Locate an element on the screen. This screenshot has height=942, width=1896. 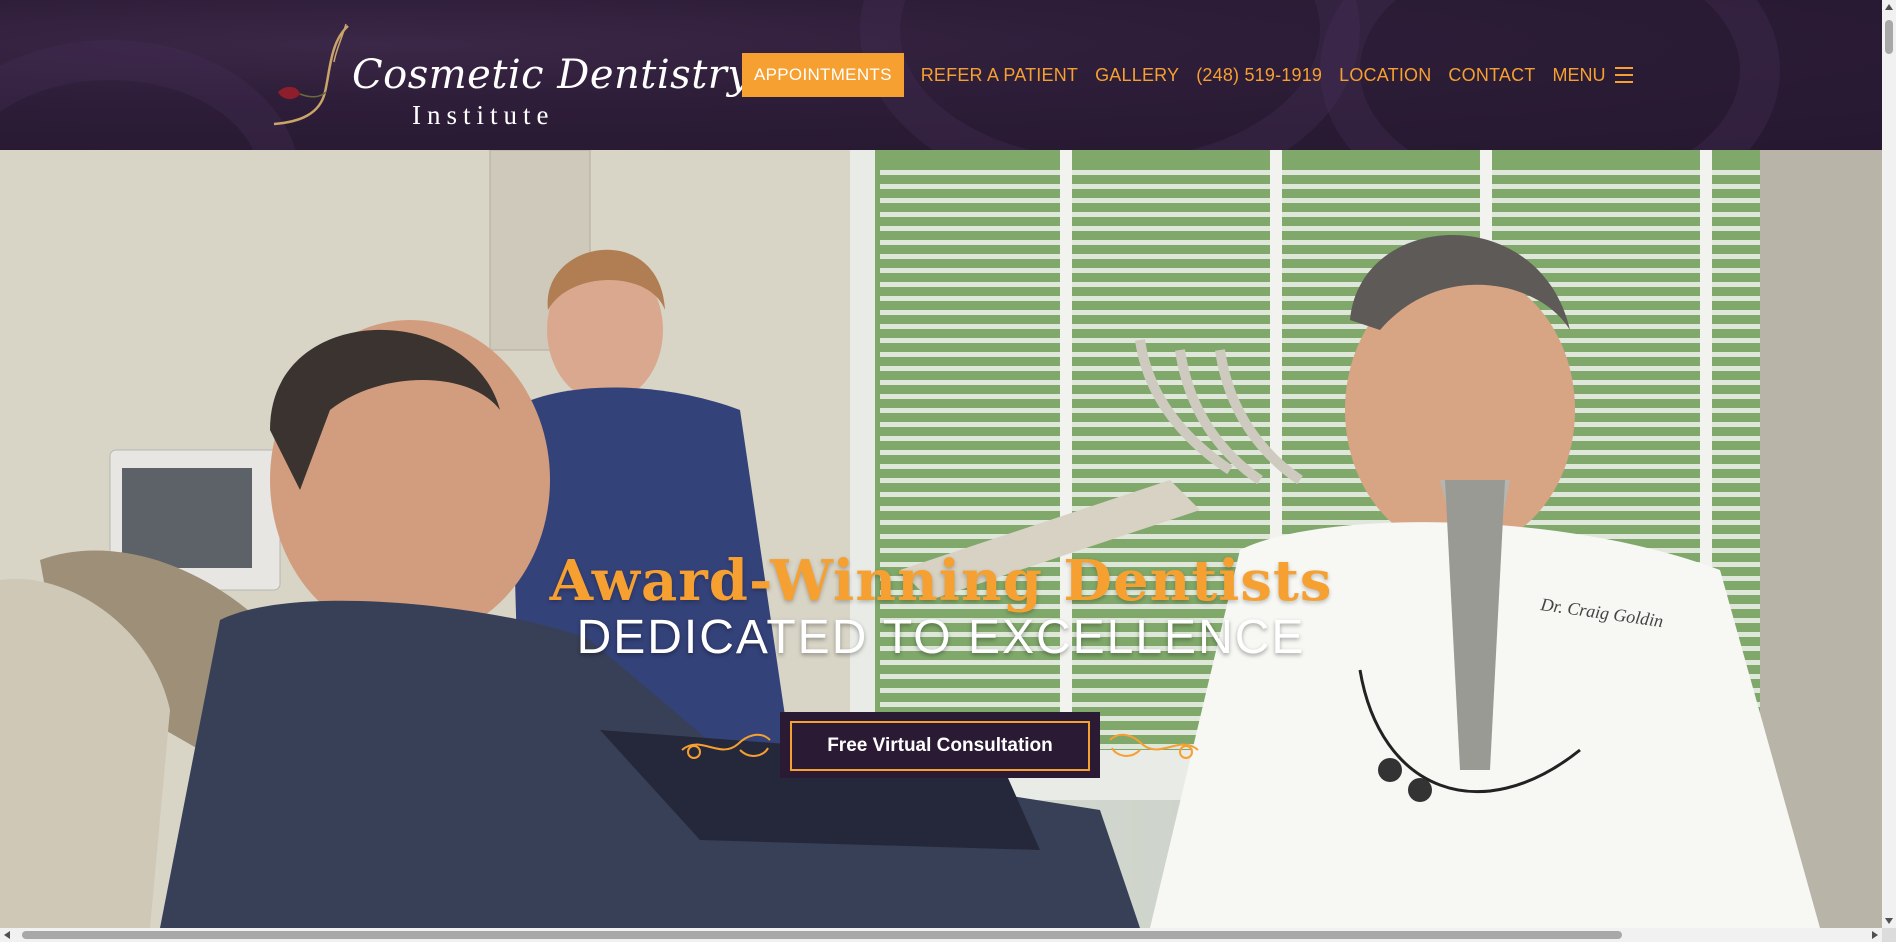
hamburger-icon is located at coordinates (1624, 75).